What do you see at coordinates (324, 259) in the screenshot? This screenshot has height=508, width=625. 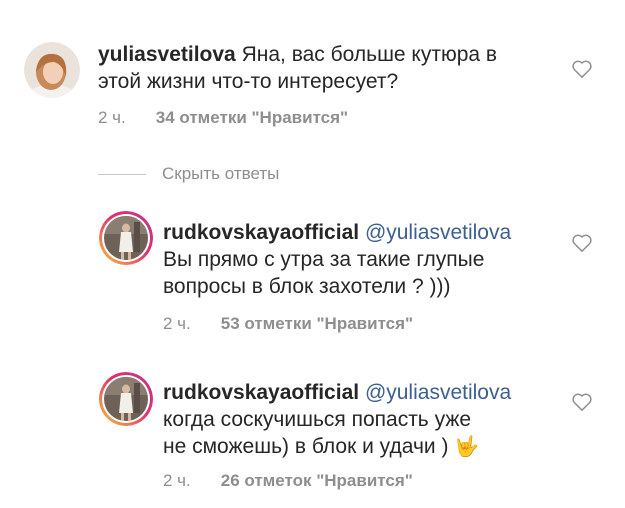 I see `reply-body-line1: Вы прямо с утра за такие глупые` at bounding box center [324, 259].